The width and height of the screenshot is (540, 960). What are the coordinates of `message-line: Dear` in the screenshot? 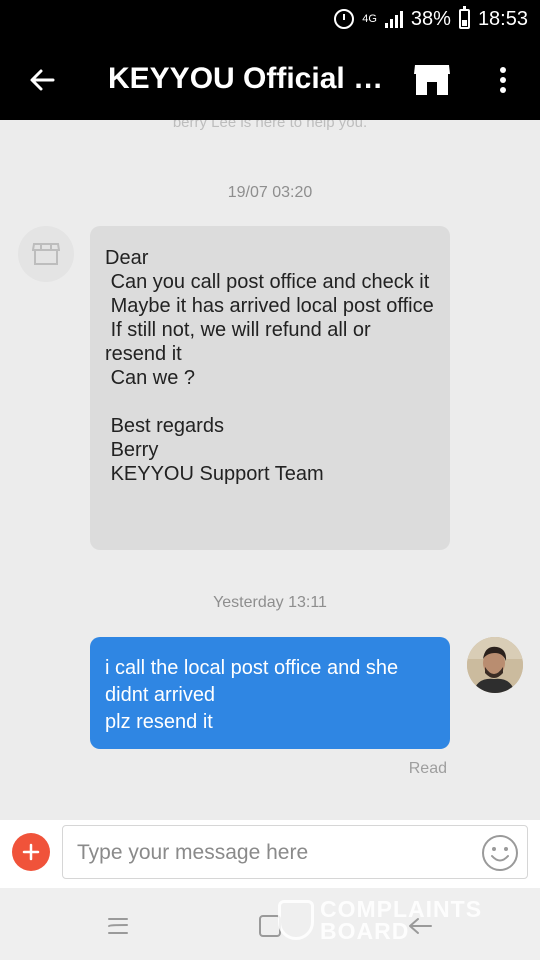 It's located at (127, 258).